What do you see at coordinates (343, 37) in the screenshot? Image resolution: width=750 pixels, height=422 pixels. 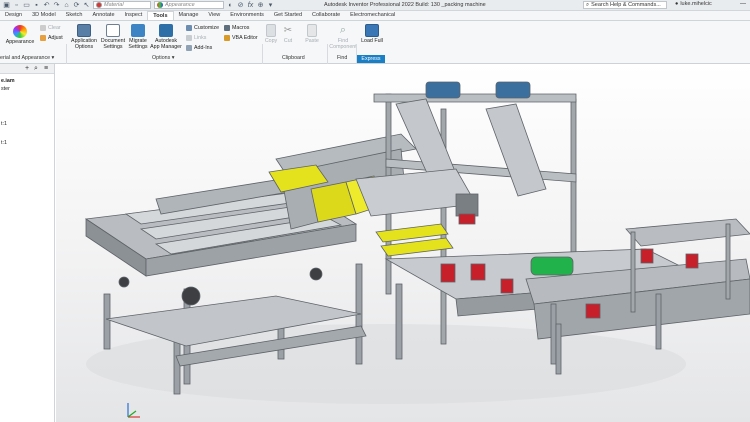 I see `find-component-button: ⌕ Find Component` at bounding box center [343, 37].